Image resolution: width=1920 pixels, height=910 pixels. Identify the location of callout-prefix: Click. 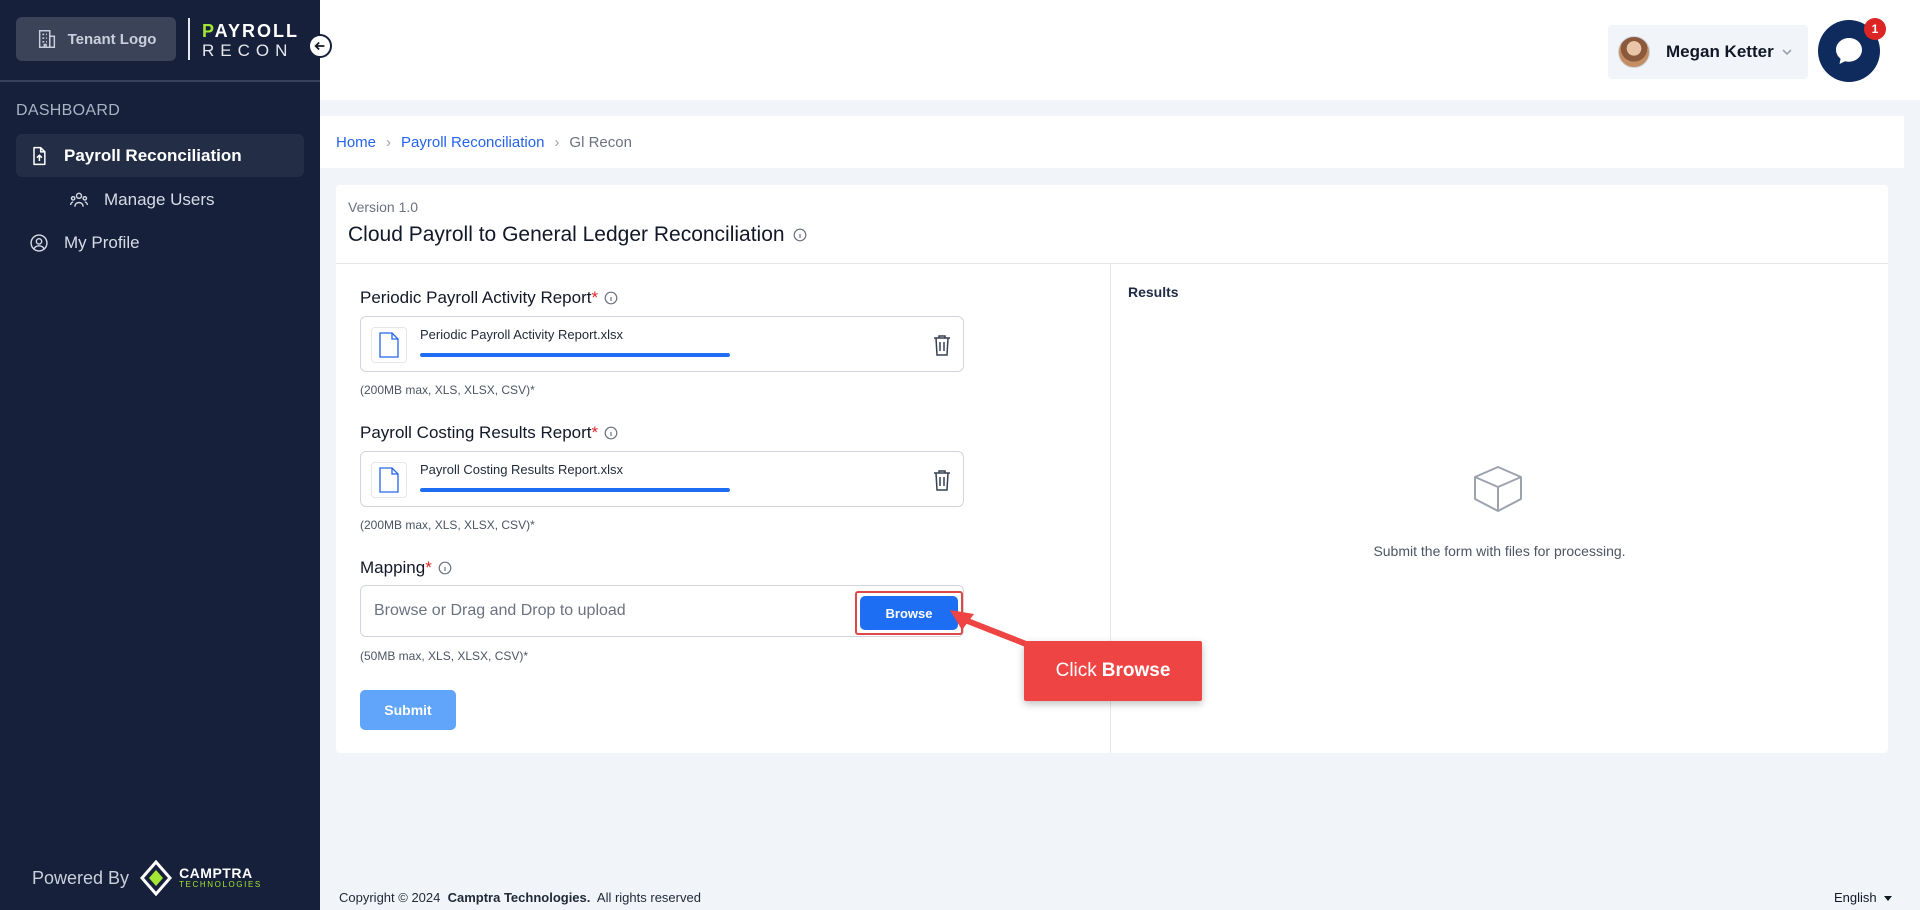
(1076, 670).